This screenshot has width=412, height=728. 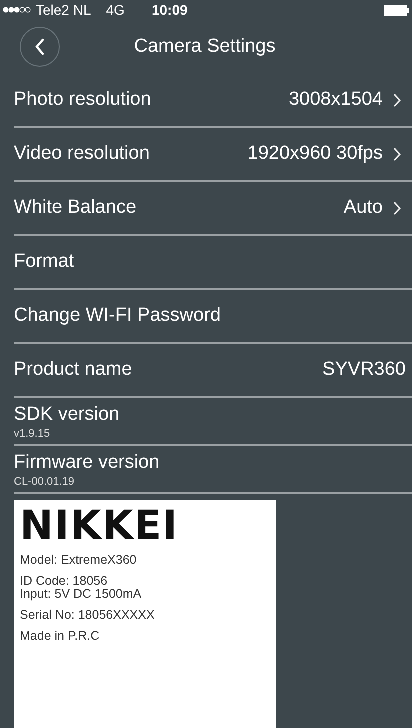 I want to click on settings-row: Format, so click(x=213, y=263).